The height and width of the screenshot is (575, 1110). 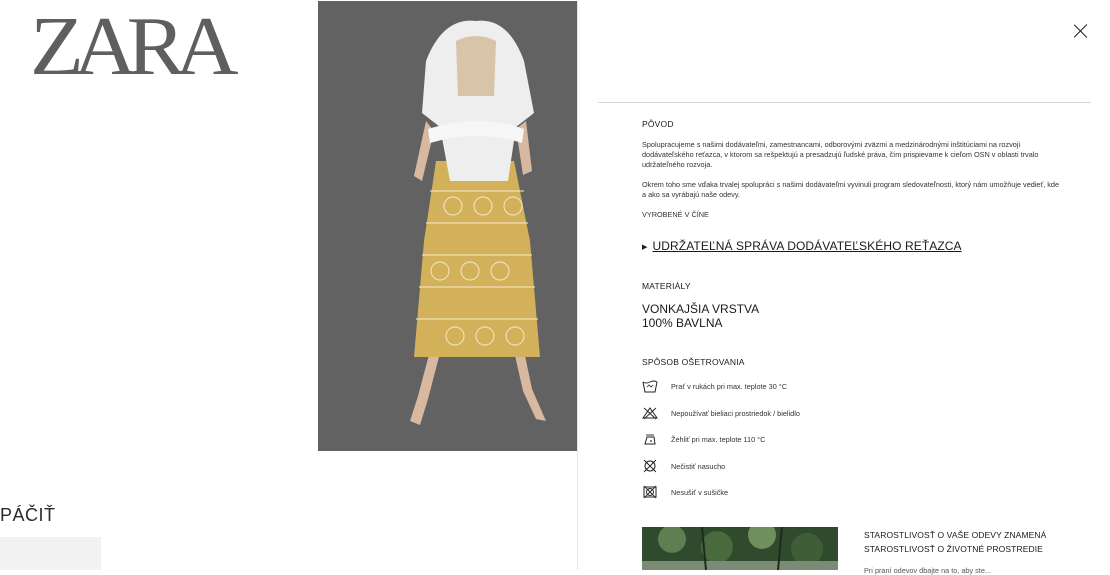 What do you see at coordinates (645, 247) in the screenshot?
I see `triangle-right-icon: ▶` at bounding box center [645, 247].